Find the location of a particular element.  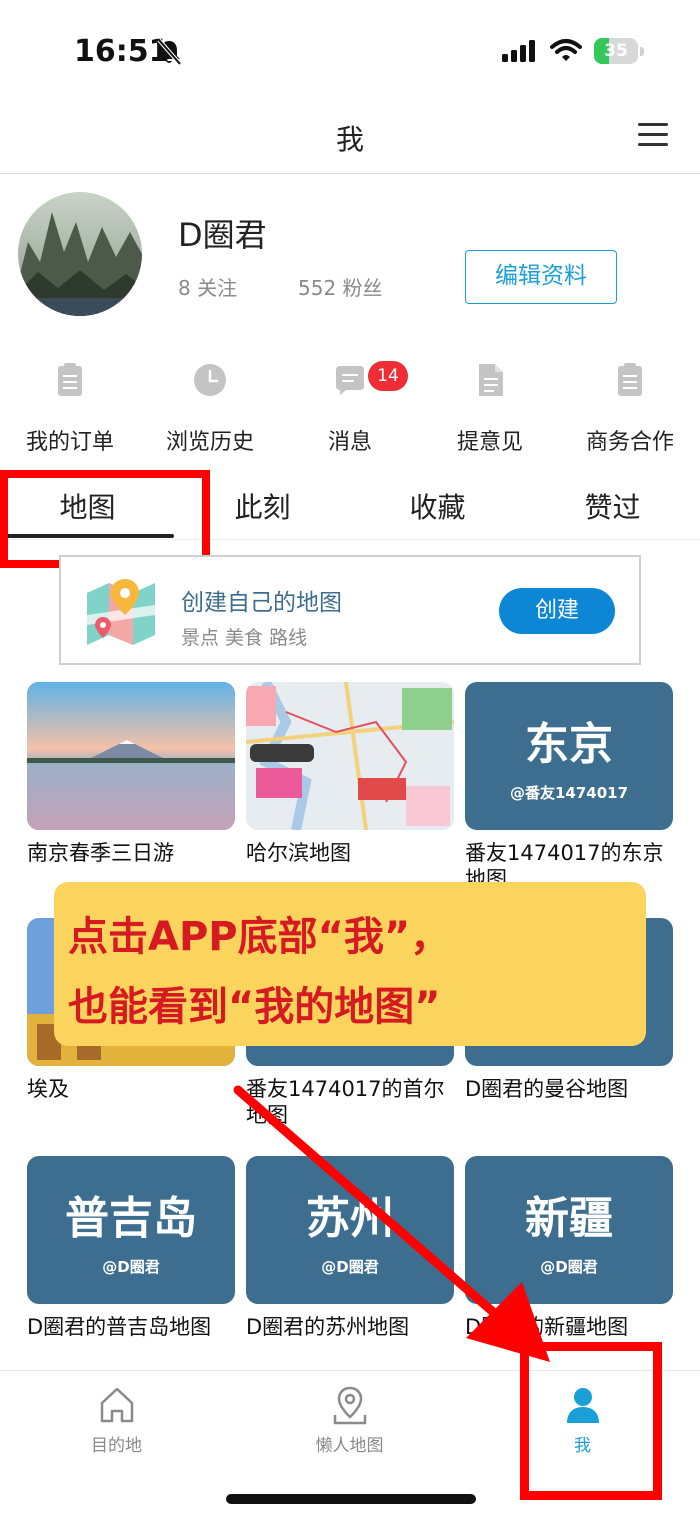

battery-percent: 35 is located at coordinates (616, 51).